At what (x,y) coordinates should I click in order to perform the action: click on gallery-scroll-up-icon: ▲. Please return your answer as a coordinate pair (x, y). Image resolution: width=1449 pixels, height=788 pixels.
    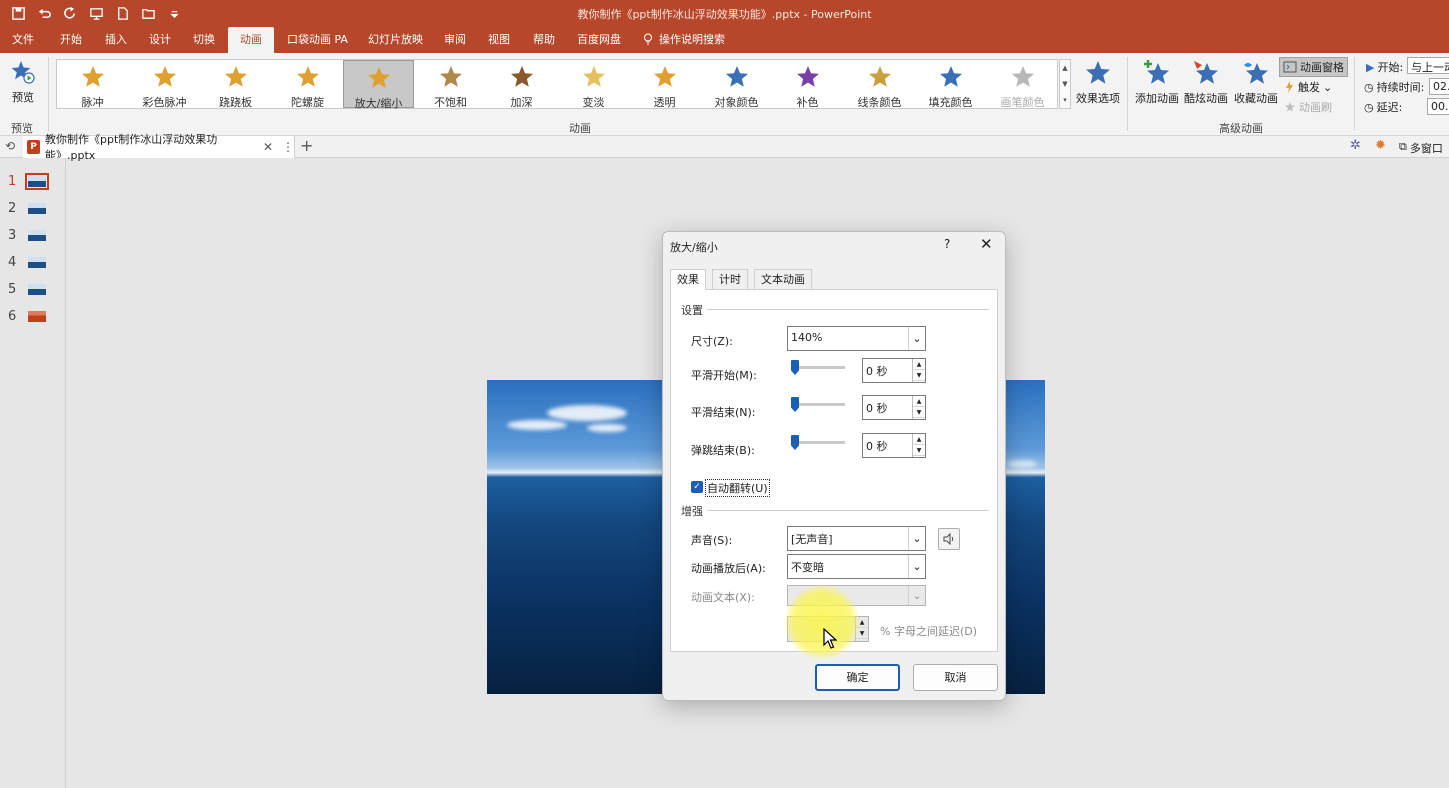
    Looking at the image, I should click on (1065, 68).